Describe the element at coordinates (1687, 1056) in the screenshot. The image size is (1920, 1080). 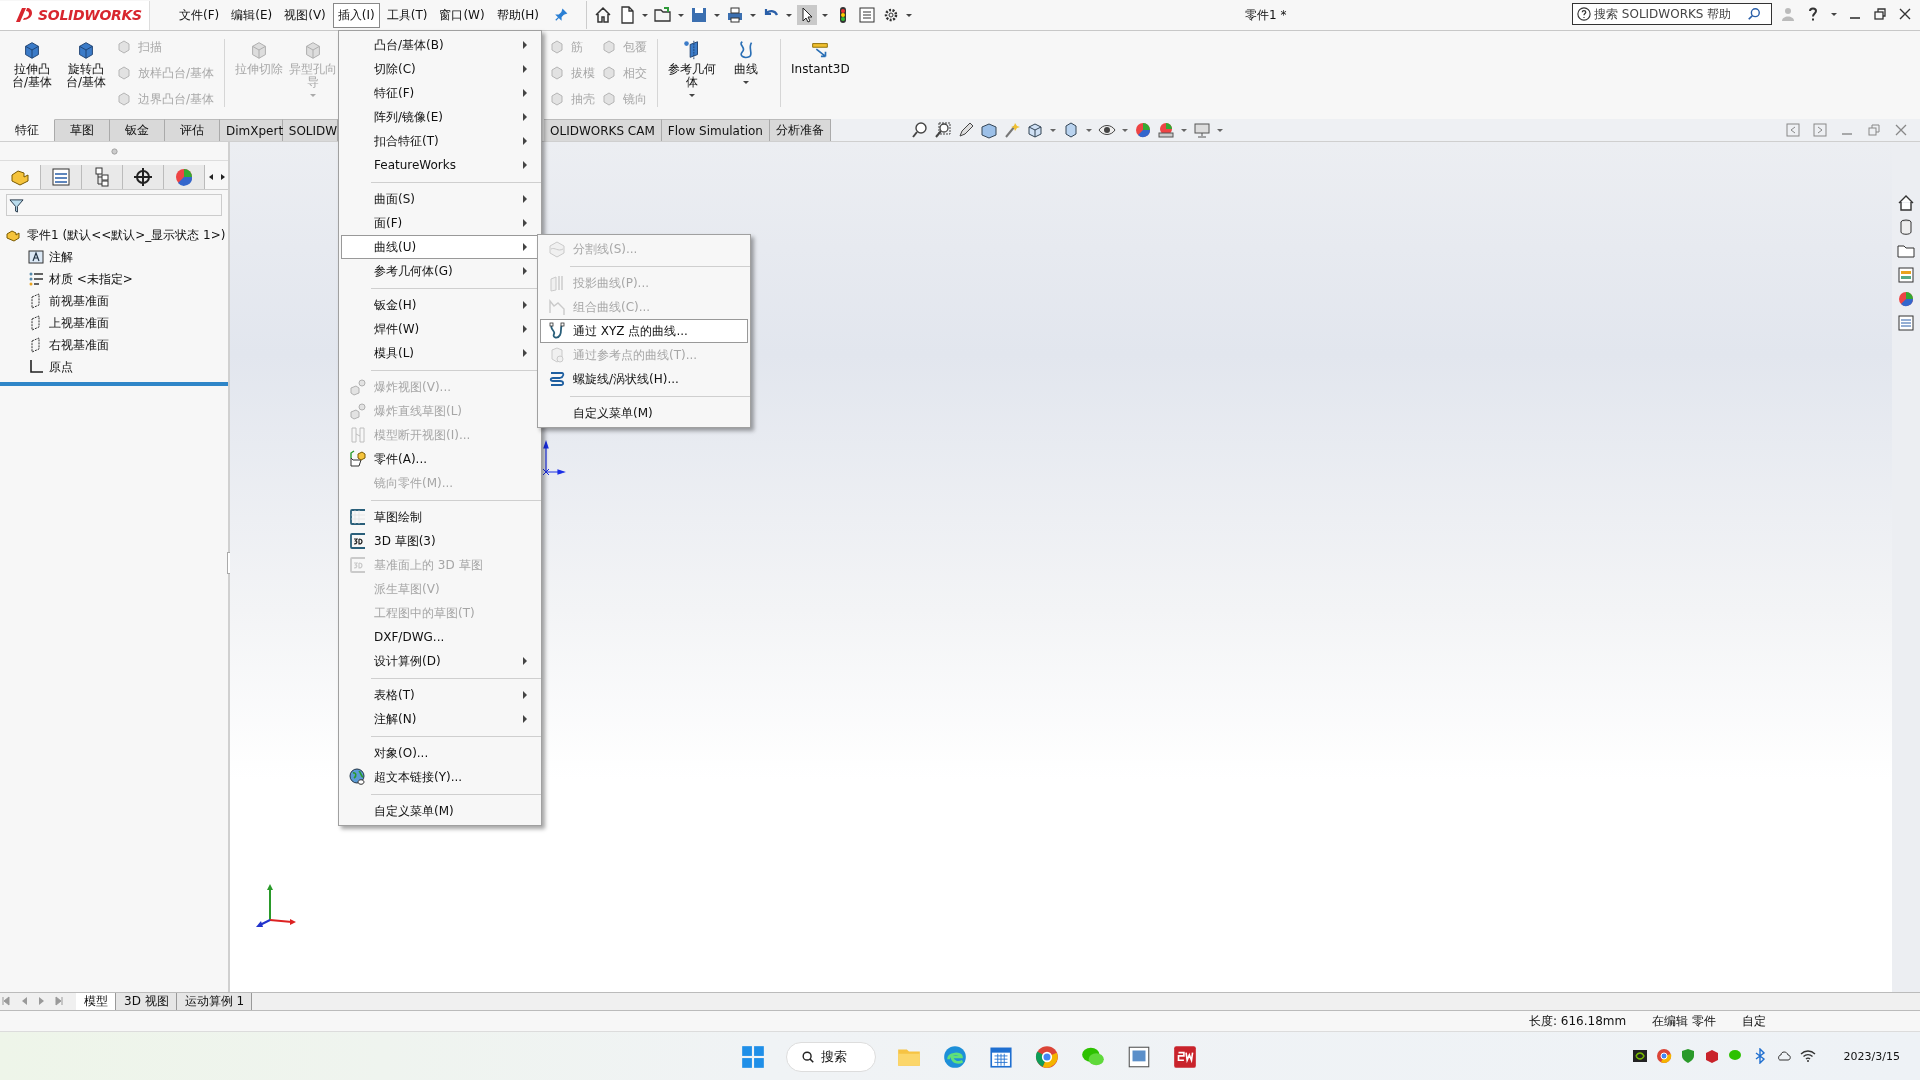
I see `shield-icon` at that location.